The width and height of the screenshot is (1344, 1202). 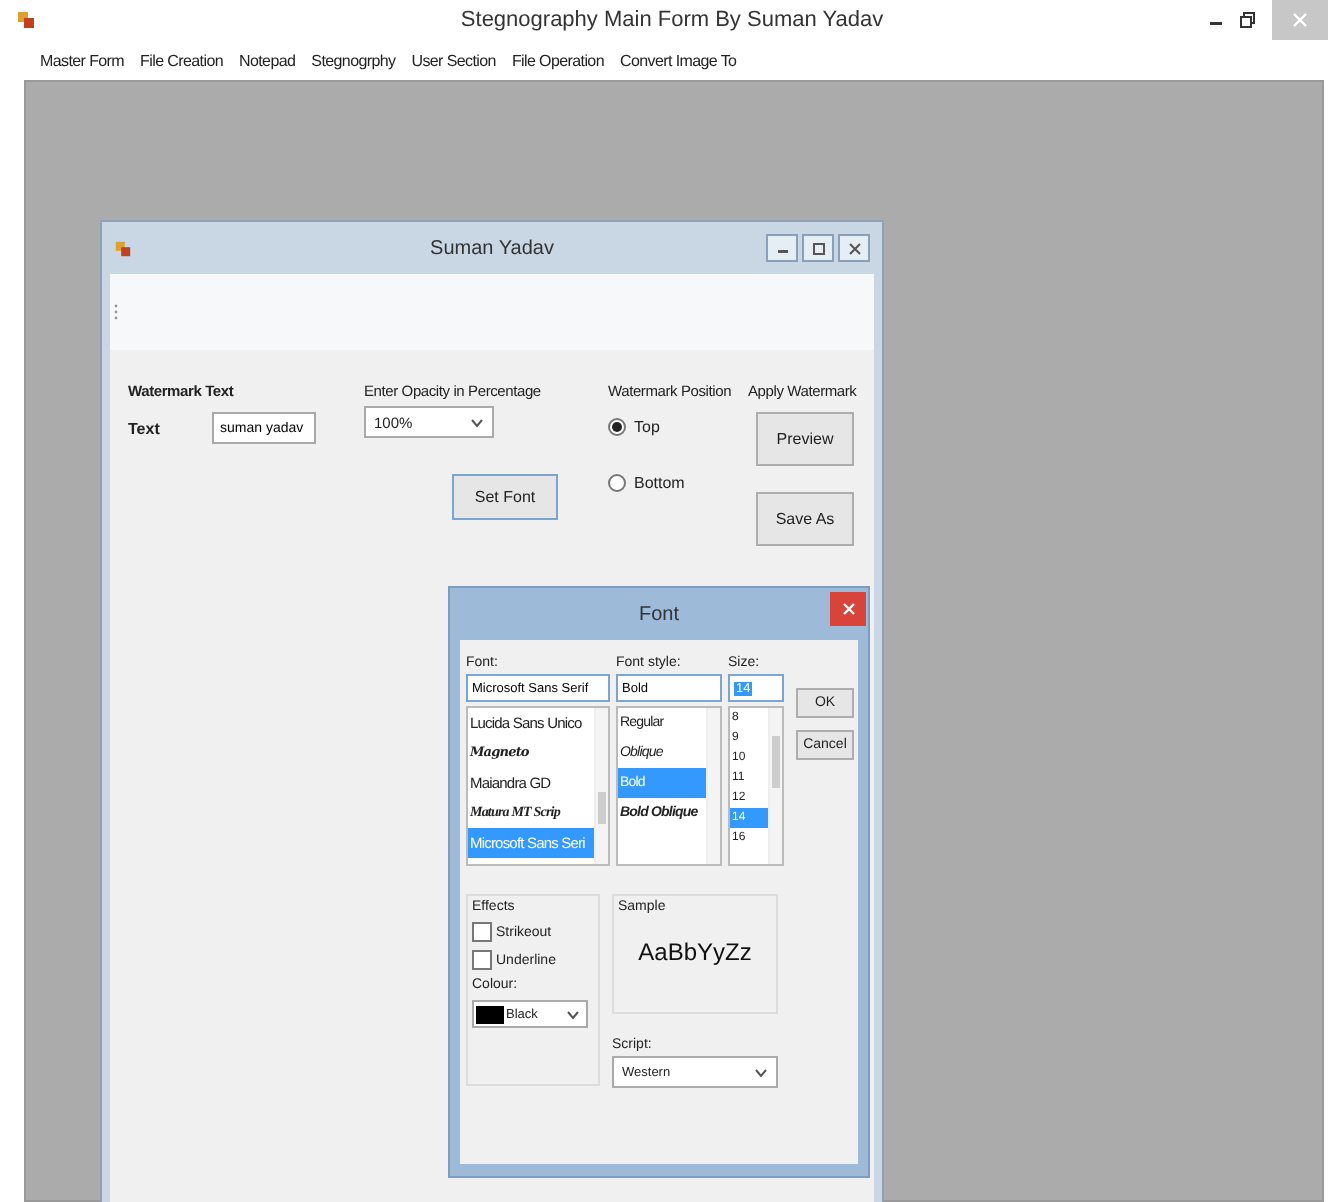 What do you see at coordinates (1248, 20) in the screenshot?
I see `restore-icon` at bounding box center [1248, 20].